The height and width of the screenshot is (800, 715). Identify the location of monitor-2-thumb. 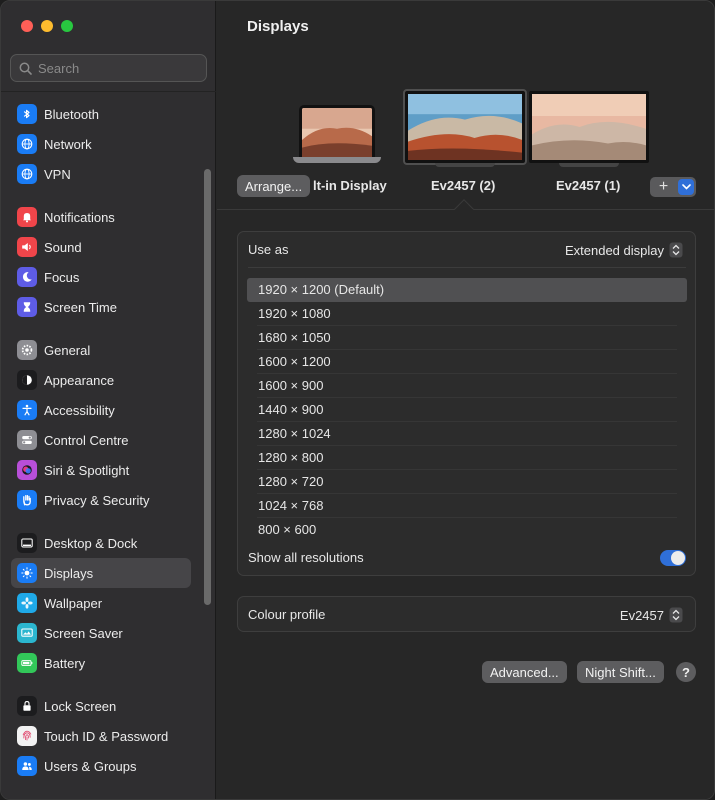
(465, 128).